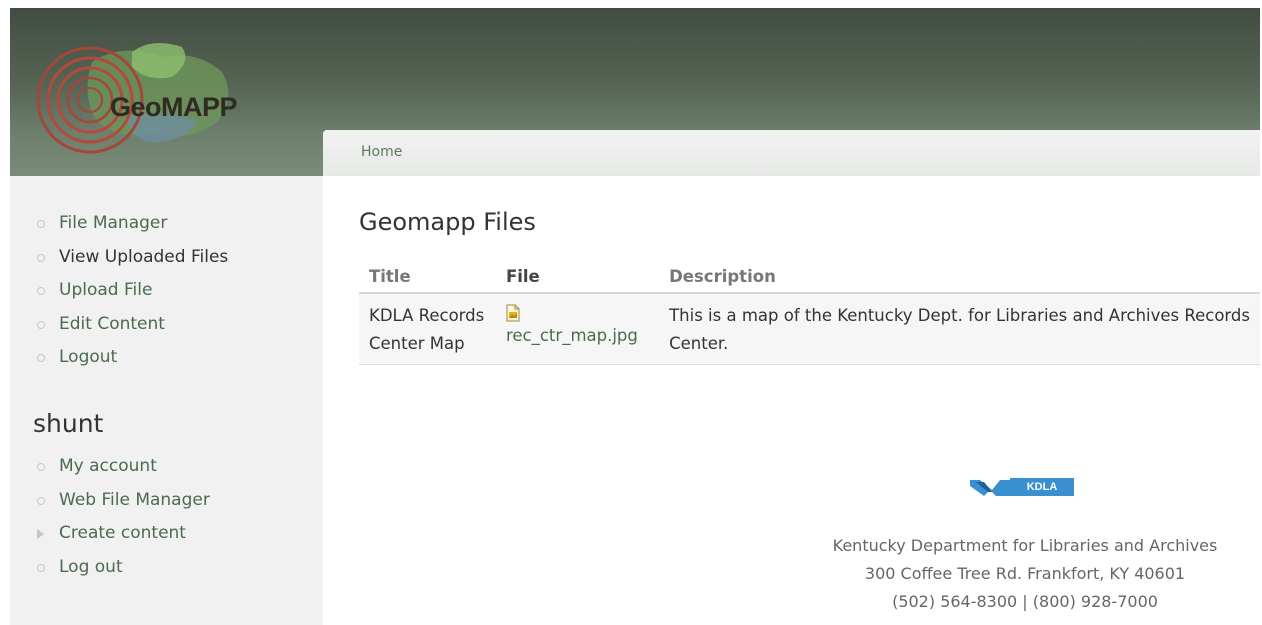 The image size is (1262, 625). Describe the element at coordinates (427, 329) in the screenshot. I see `row-title: KDLA Records Center Map` at that location.